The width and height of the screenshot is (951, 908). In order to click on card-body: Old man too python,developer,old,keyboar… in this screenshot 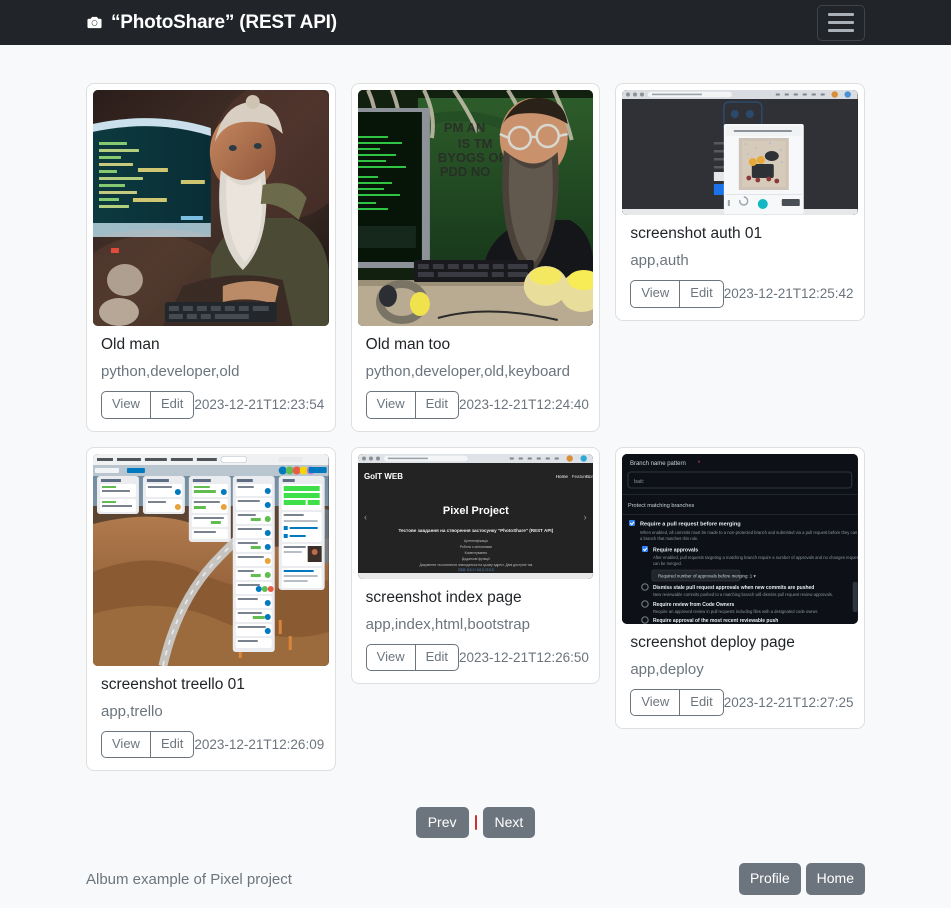, I will do `click(476, 375)`.